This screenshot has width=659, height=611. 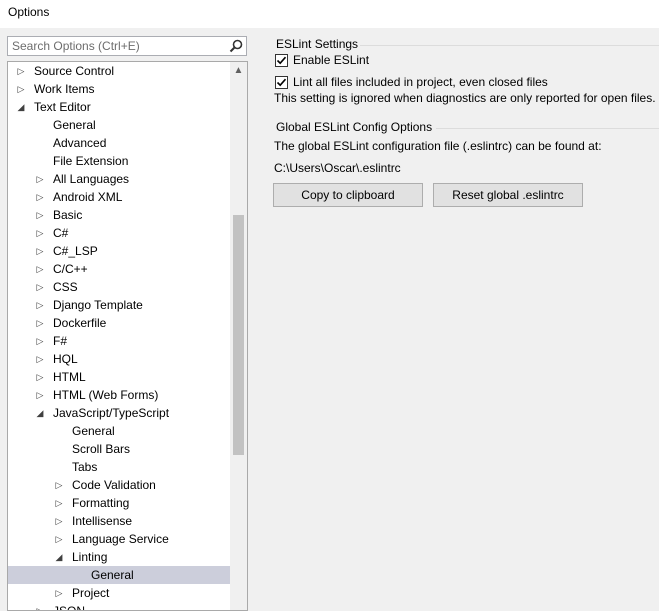 What do you see at coordinates (74, 71) in the screenshot?
I see `tree-item-label: Source Control` at bounding box center [74, 71].